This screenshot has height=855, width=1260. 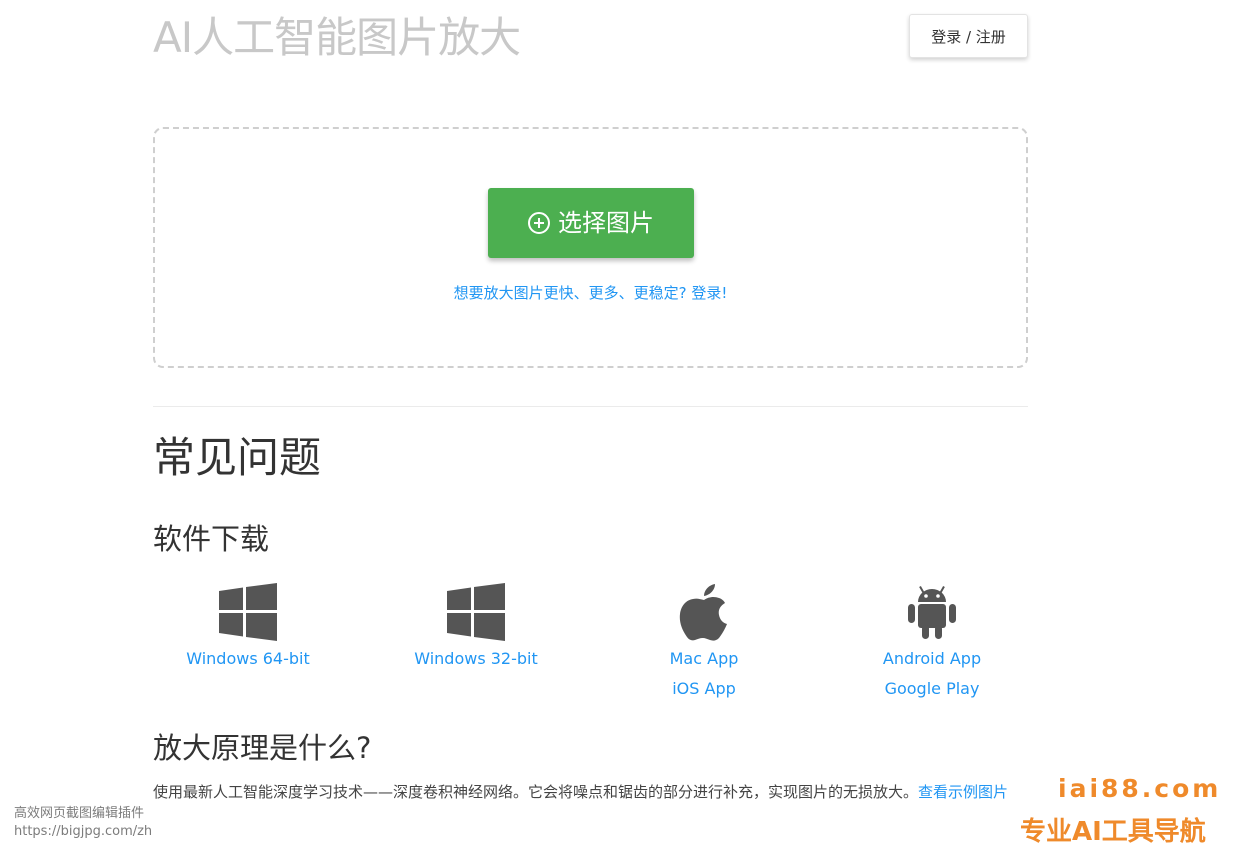 What do you see at coordinates (211, 539) in the screenshot?
I see `downloads-title: 软件下载` at bounding box center [211, 539].